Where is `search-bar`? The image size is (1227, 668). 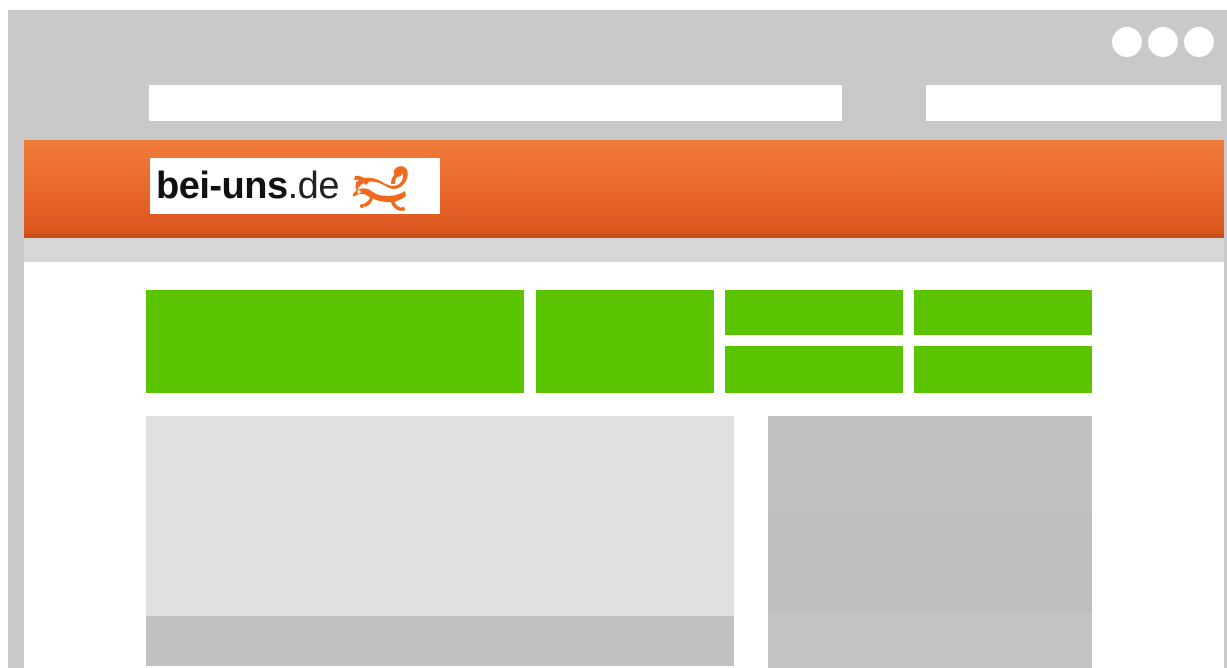 search-bar is located at coordinates (1073, 103).